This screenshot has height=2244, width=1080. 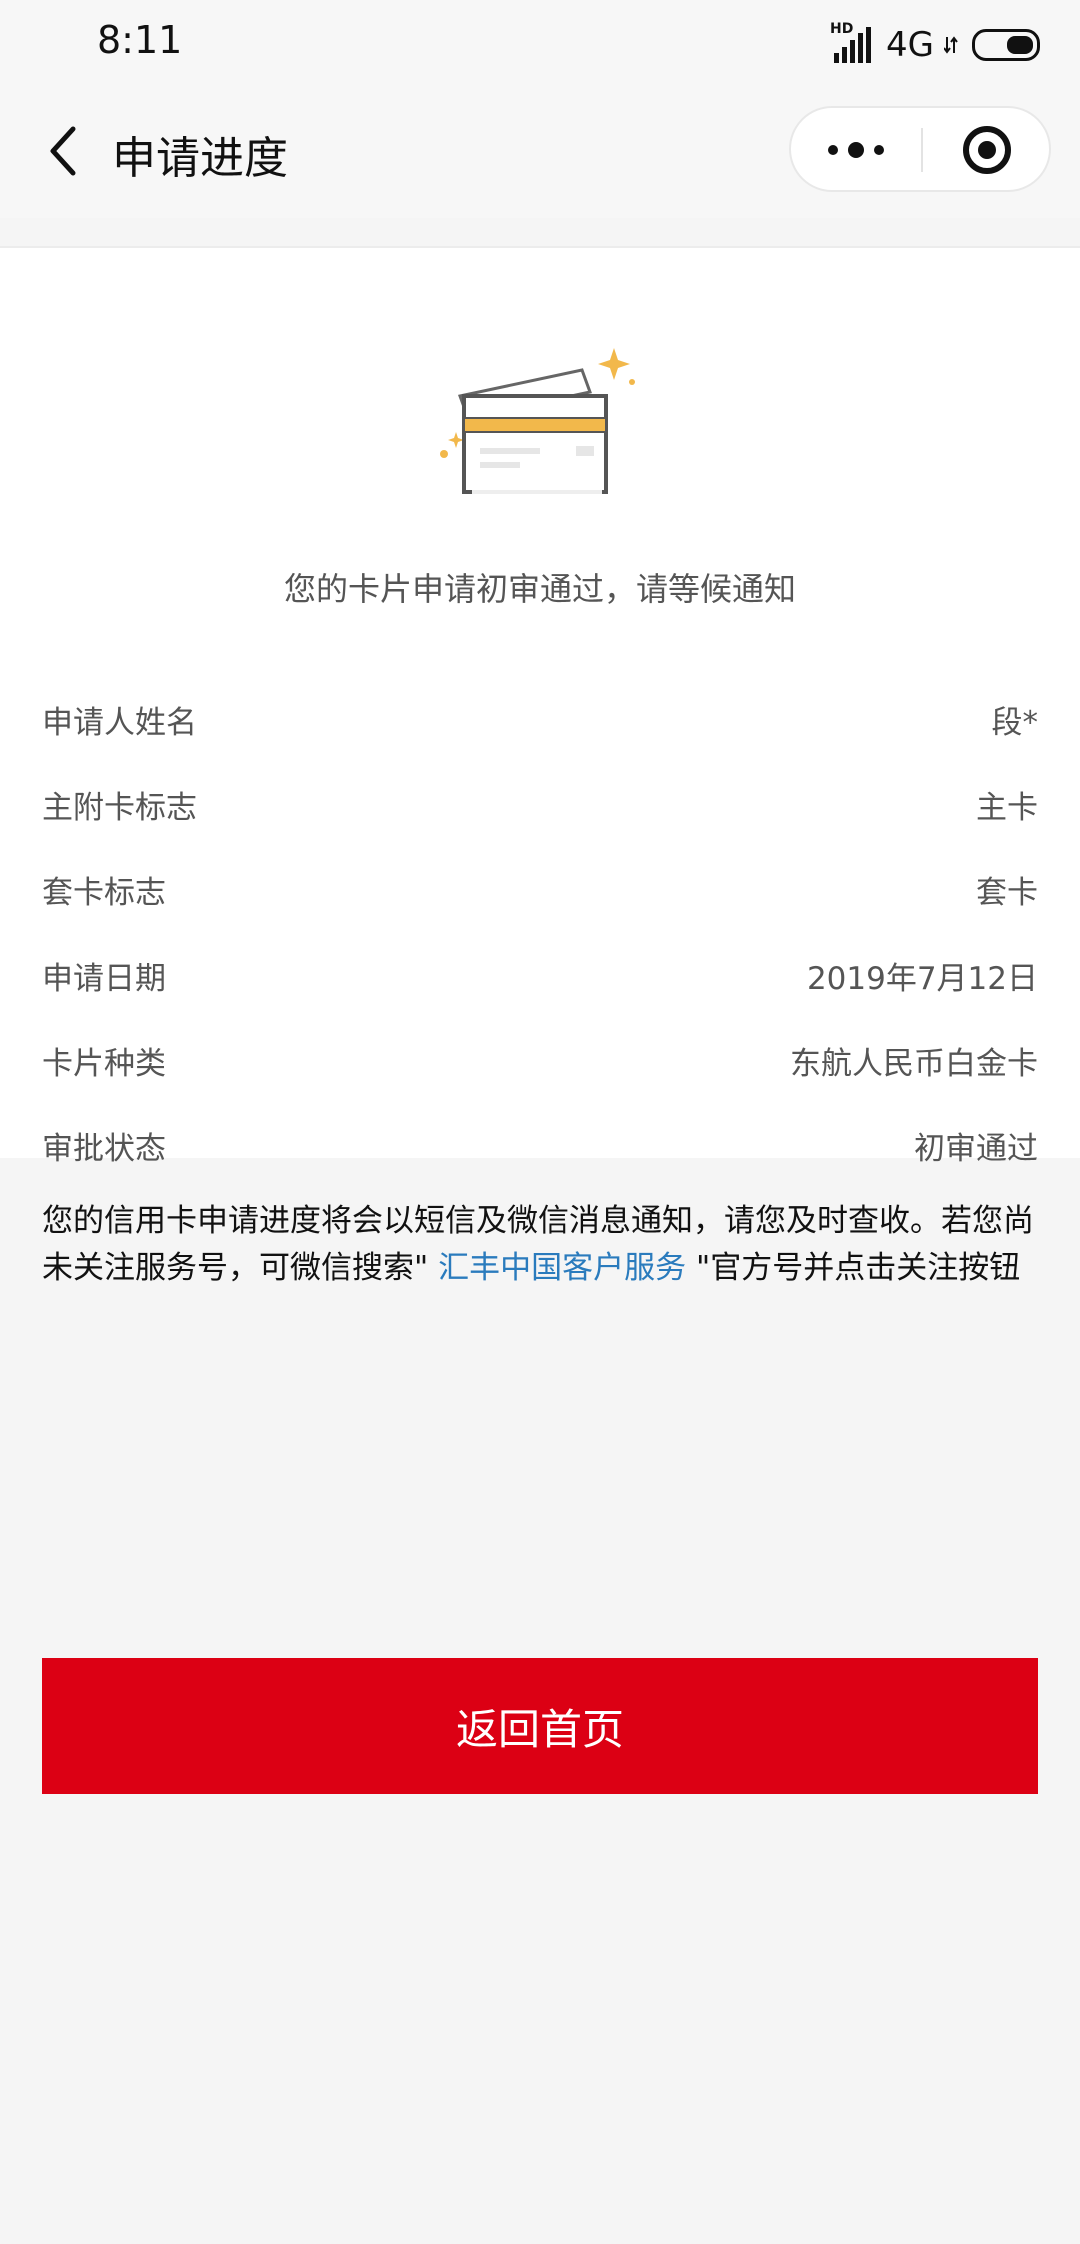 I want to click on detail-label: 套卡标志, so click(x=104, y=892).